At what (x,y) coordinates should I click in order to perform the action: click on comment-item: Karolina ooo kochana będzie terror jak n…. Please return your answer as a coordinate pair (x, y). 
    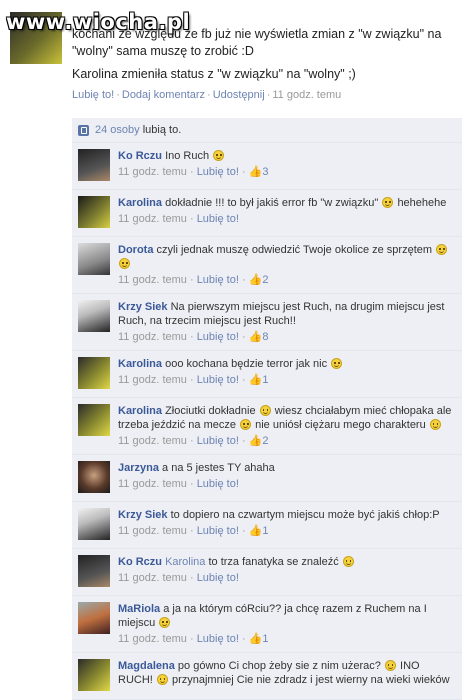
    Looking at the image, I should click on (267, 374).